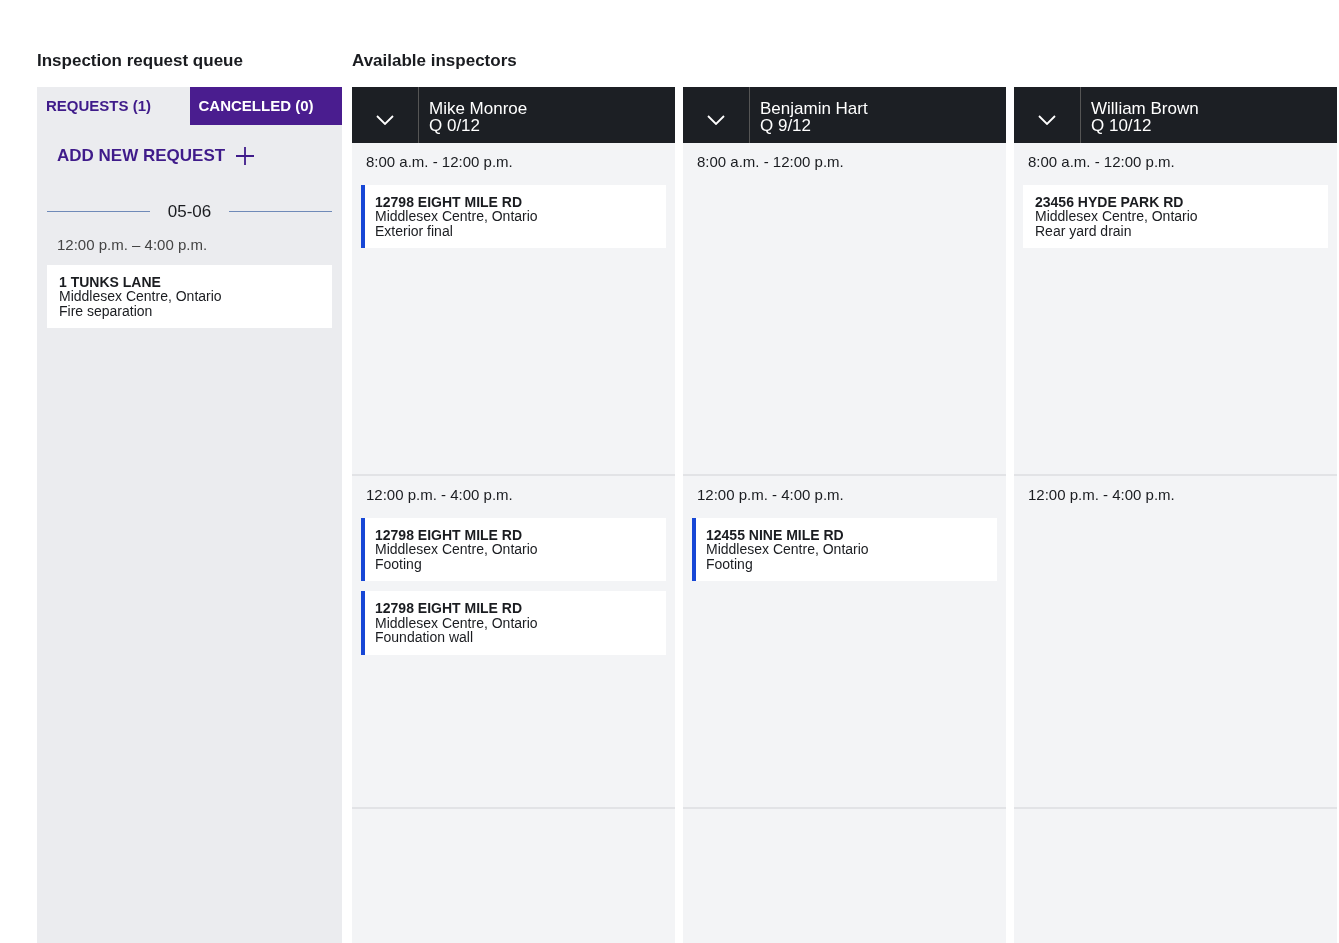 This screenshot has height=943, width=1339. What do you see at coordinates (1145, 108) in the screenshot?
I see `inspector-name: William Brown` at bounding box center [1145, 108].